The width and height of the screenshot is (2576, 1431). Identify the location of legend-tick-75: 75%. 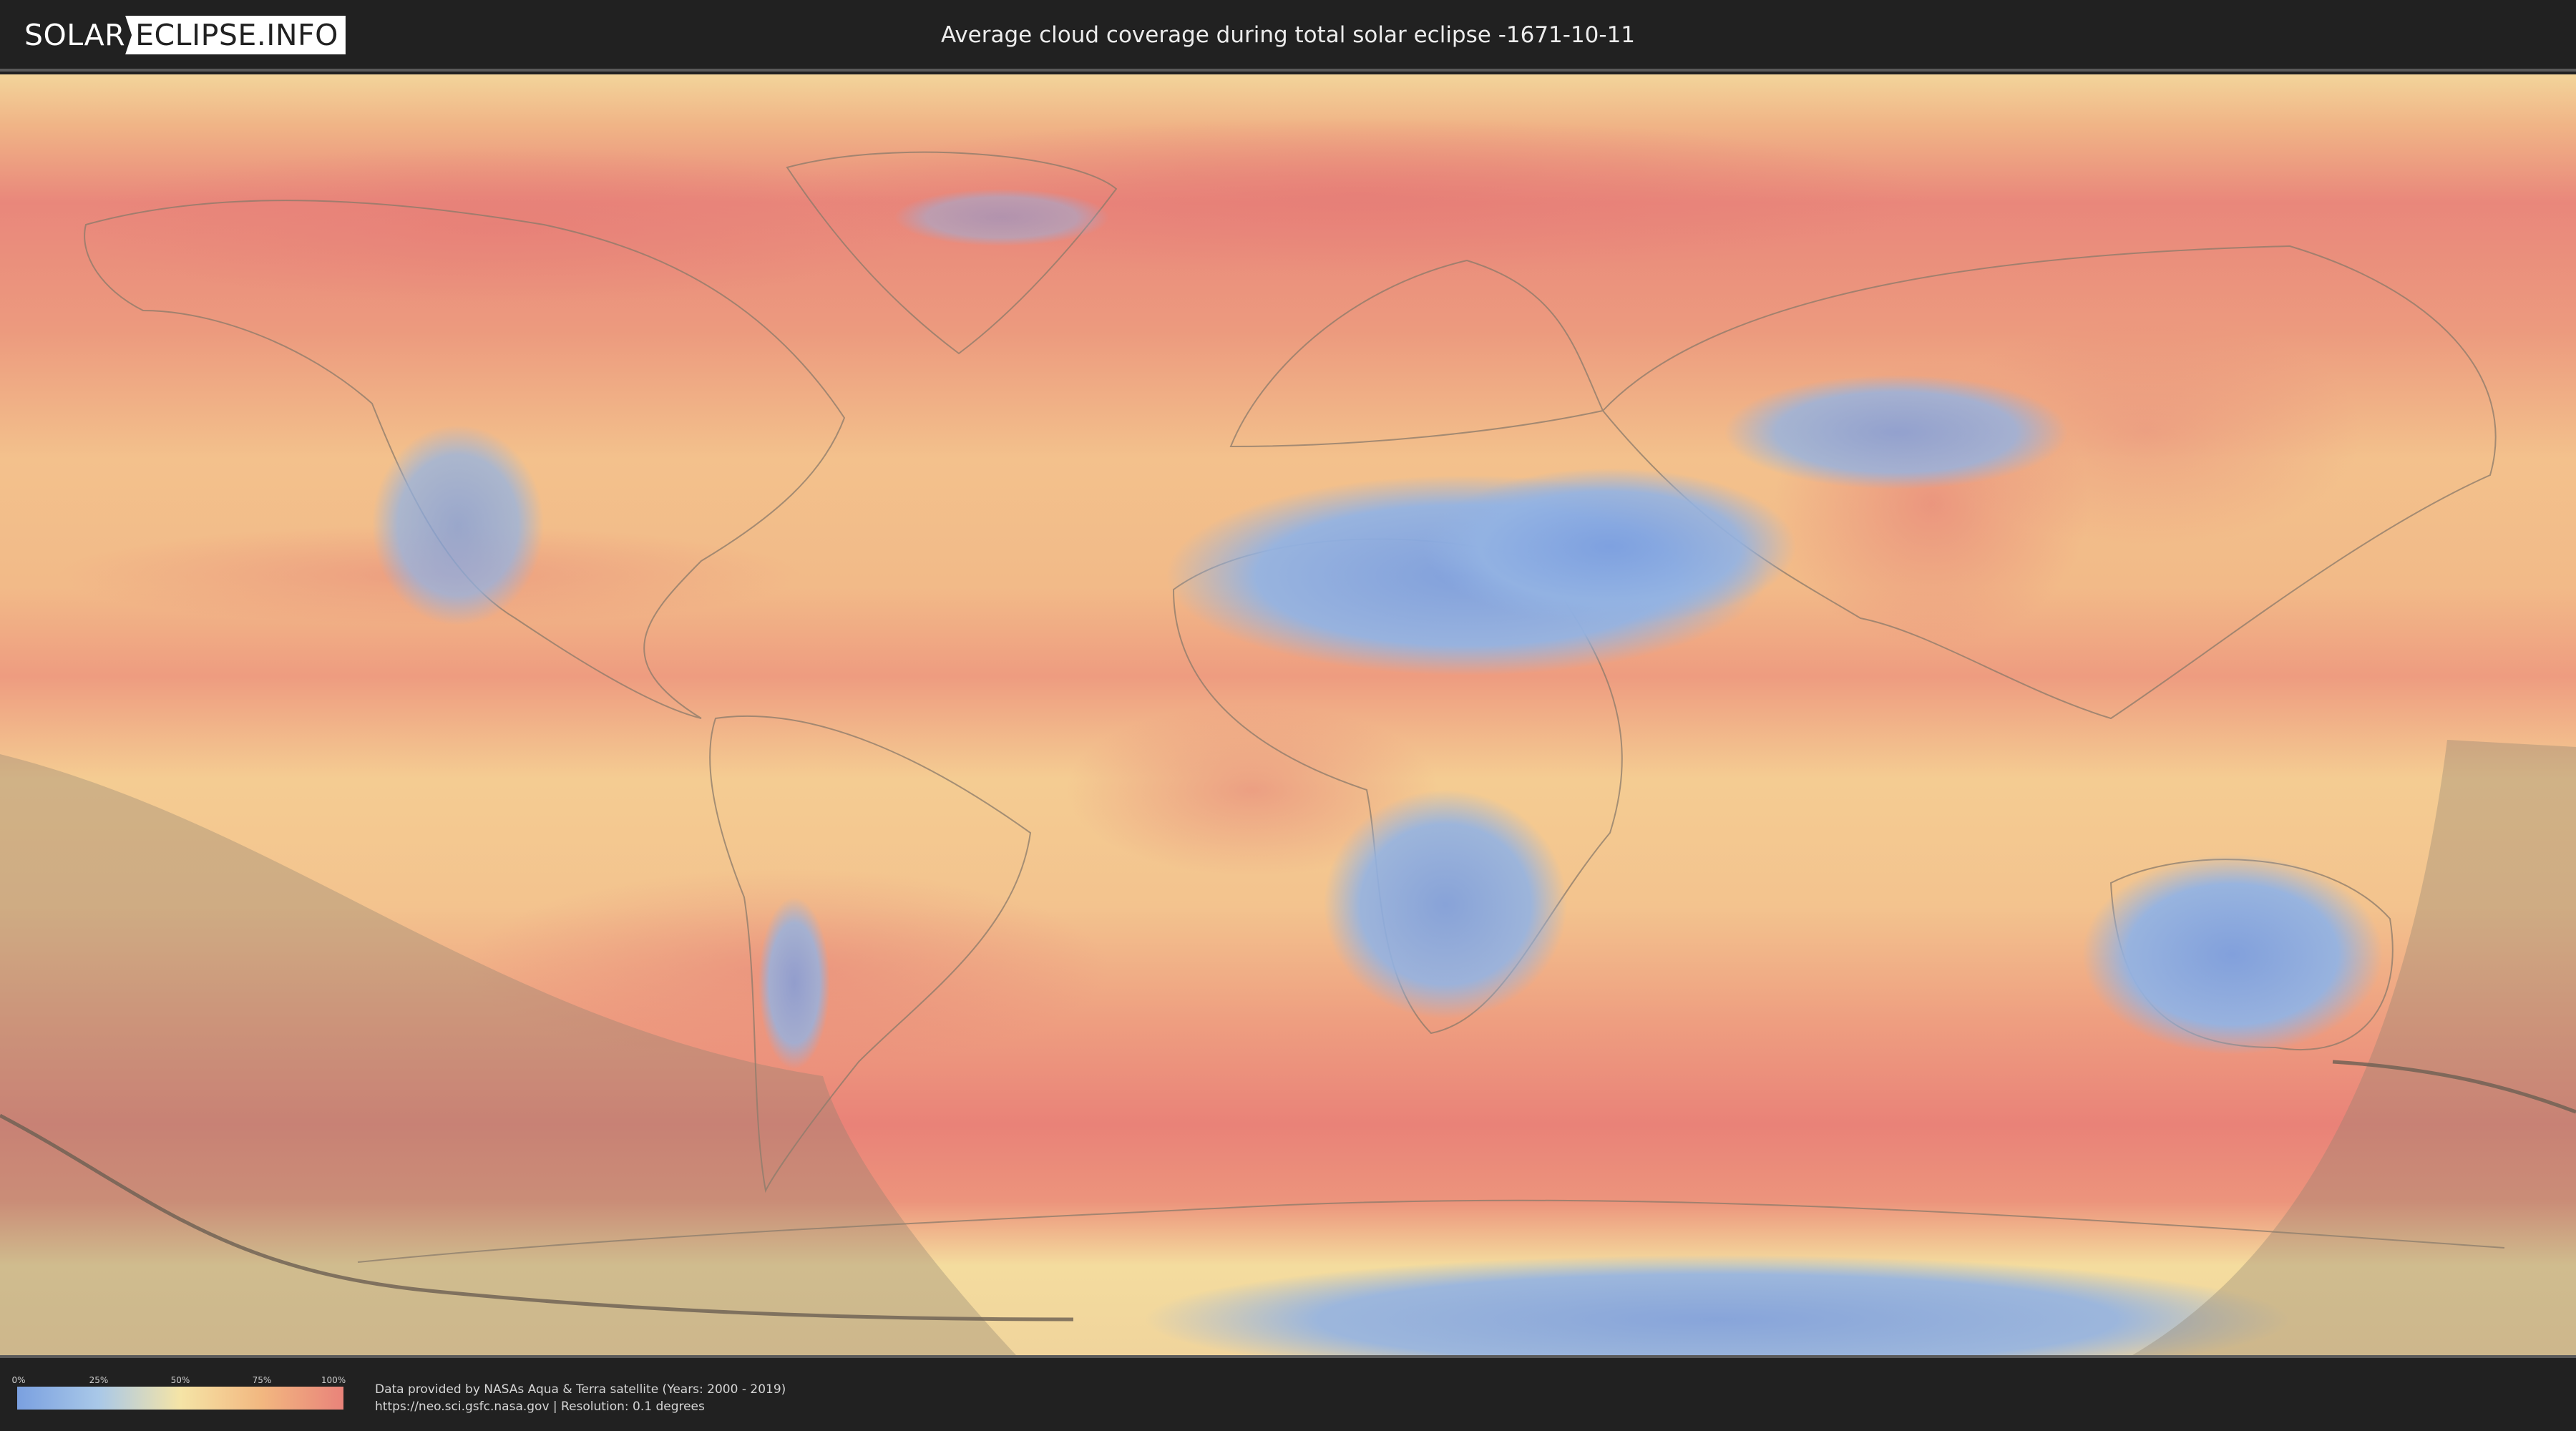
(262, 1380).